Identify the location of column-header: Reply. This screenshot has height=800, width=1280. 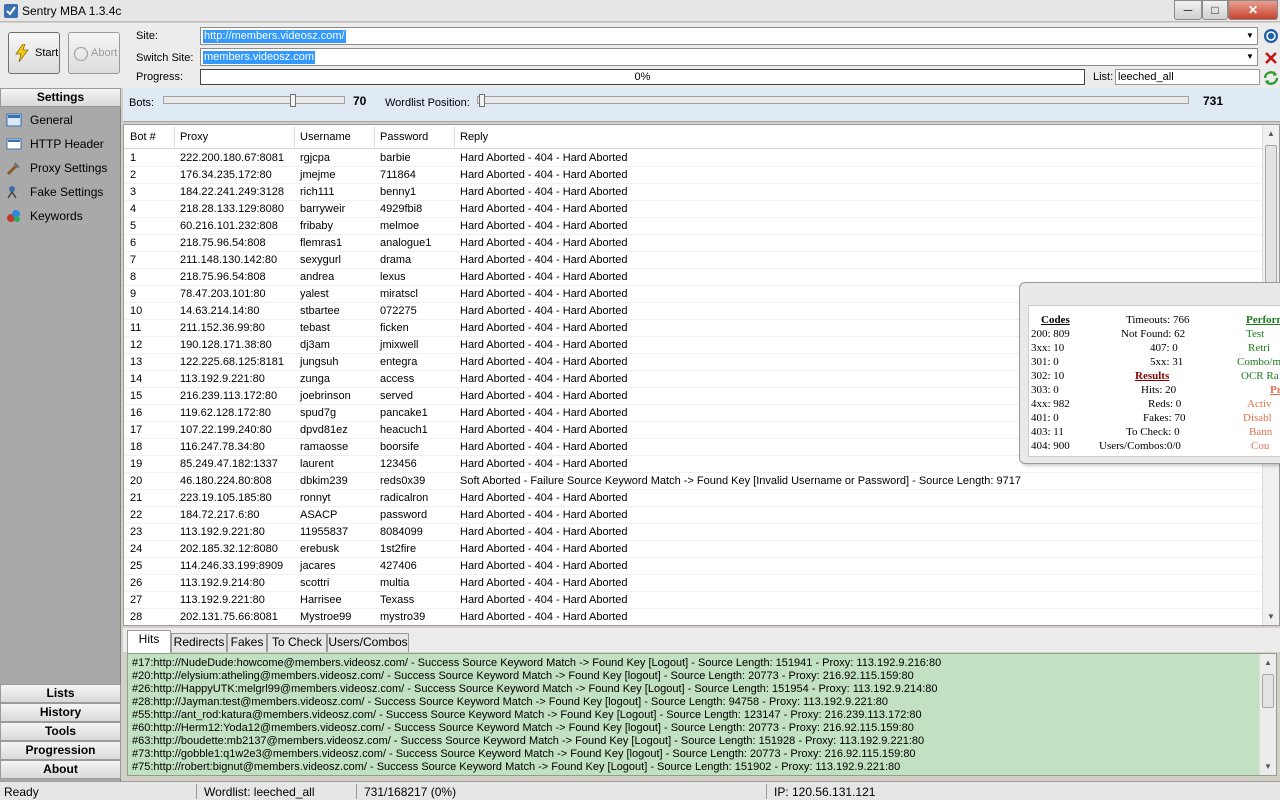
(474, 137).